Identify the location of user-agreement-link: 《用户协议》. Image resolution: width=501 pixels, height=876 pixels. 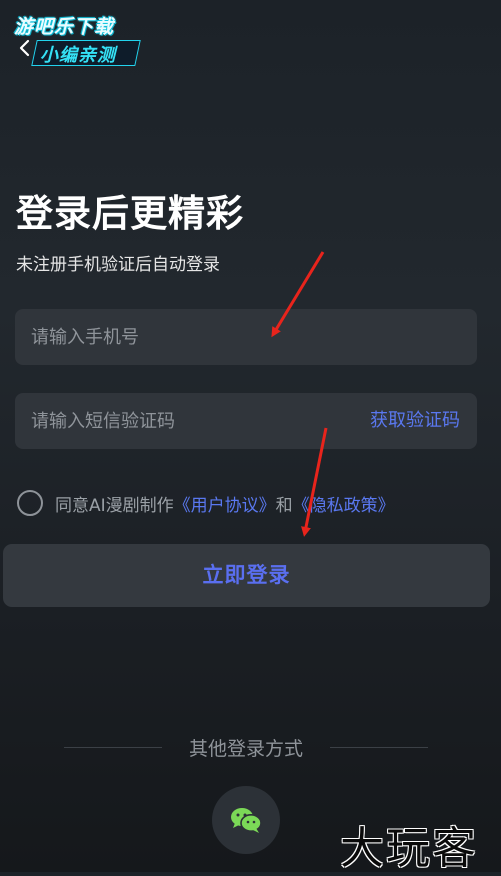
(225, 503).